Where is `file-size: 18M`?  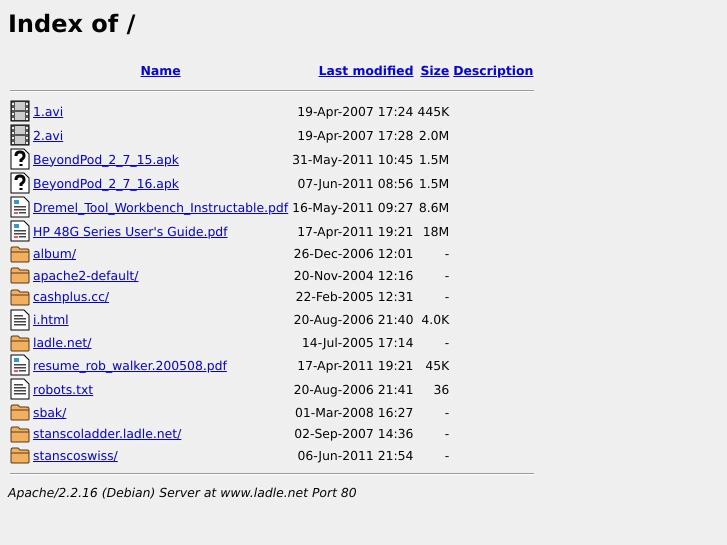
file-size: 18M is located at coordinates (436, 231).